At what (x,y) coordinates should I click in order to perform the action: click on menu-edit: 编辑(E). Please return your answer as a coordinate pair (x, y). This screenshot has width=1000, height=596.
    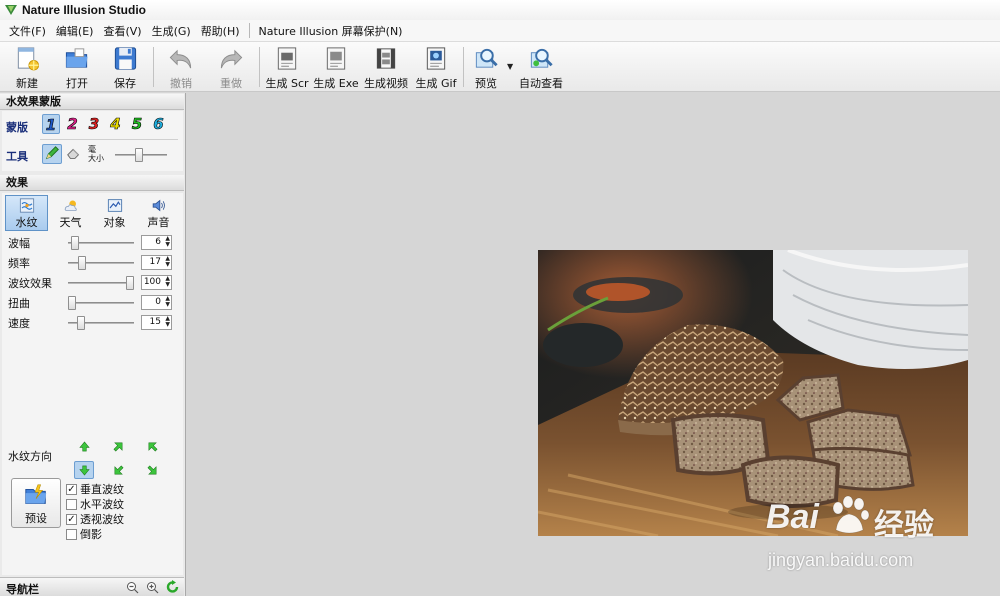
    Looking at the image, I should click on (75, 31).